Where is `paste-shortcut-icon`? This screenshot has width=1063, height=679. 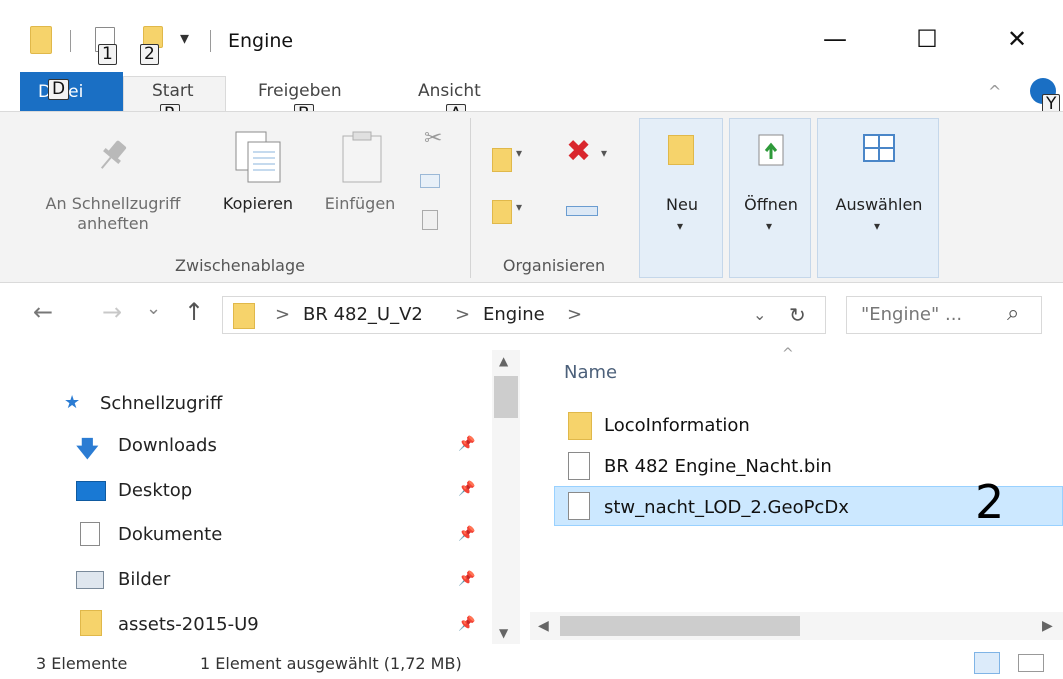
paste-shortcut-icon is located at coordinates (430, 220).